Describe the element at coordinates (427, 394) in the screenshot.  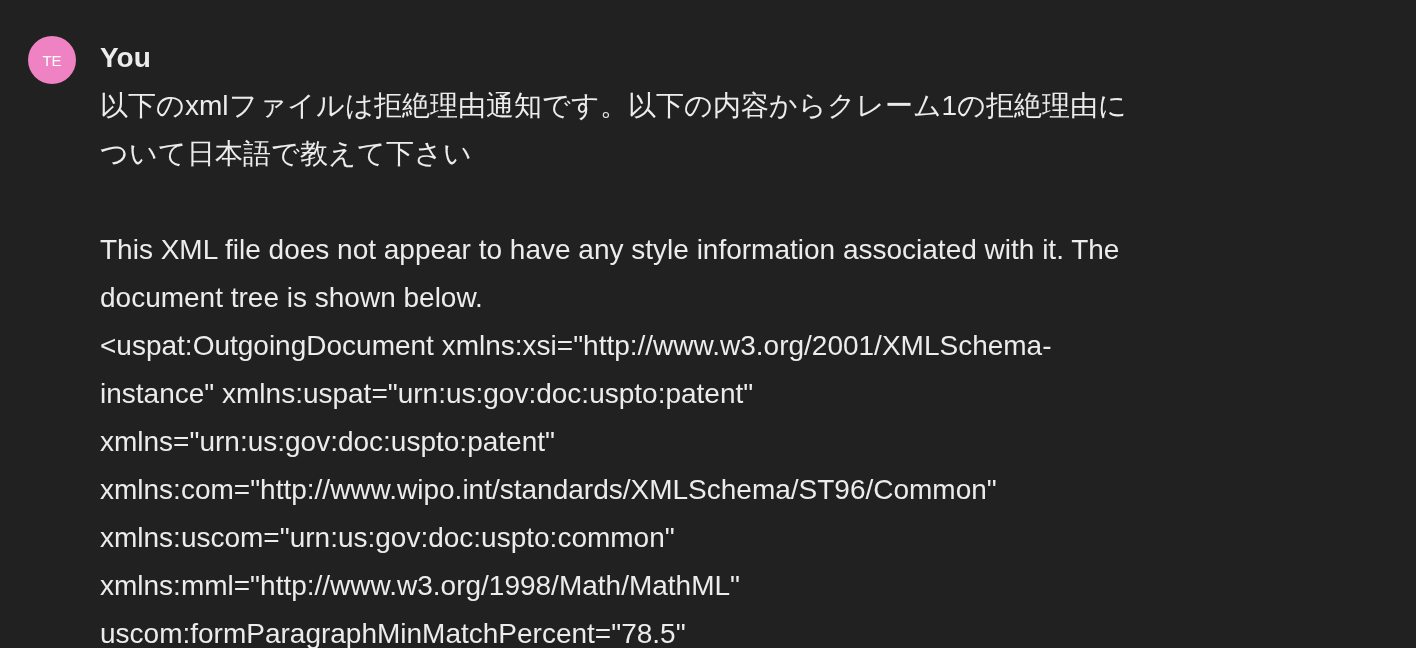
I see `message-text-line: instance" xmlns:uspat="urn:us:gov:doc:uspto:patent"` at that location.